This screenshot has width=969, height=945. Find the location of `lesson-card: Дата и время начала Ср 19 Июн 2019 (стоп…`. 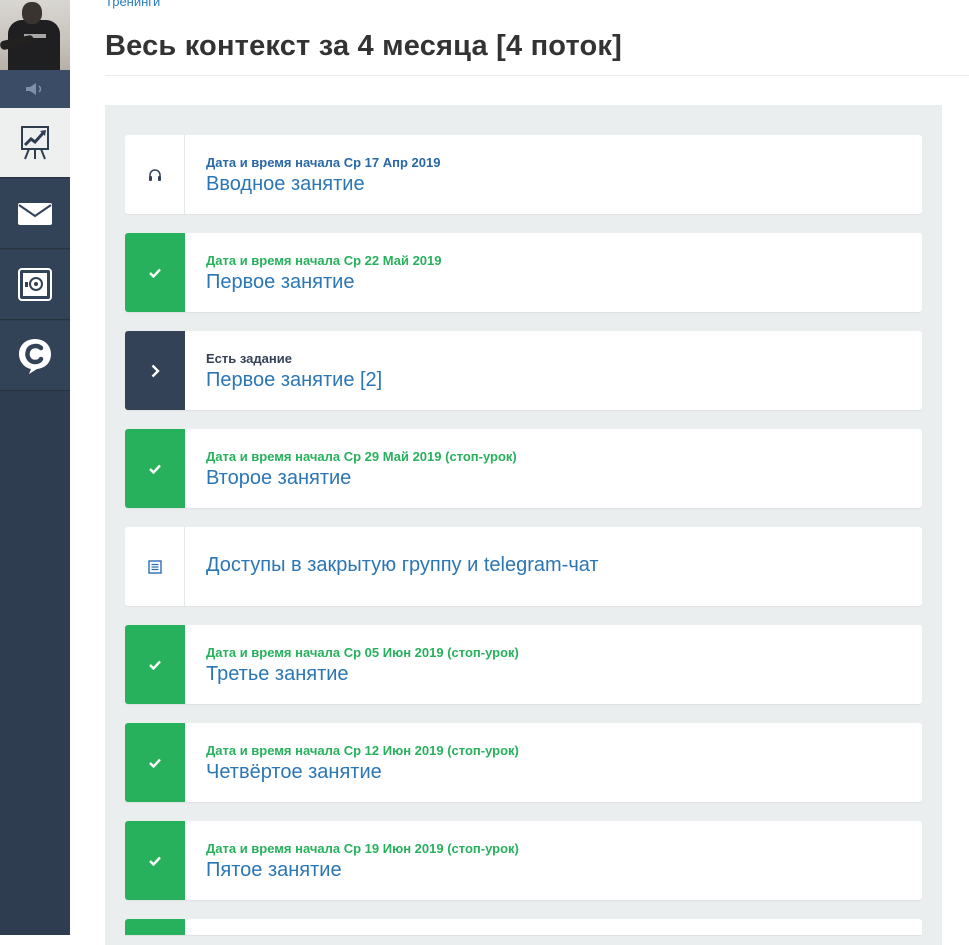

lesson-card: Дата и время начала Ср 19 Июн 2019 (стоп… is located at coordinates (523, 860).